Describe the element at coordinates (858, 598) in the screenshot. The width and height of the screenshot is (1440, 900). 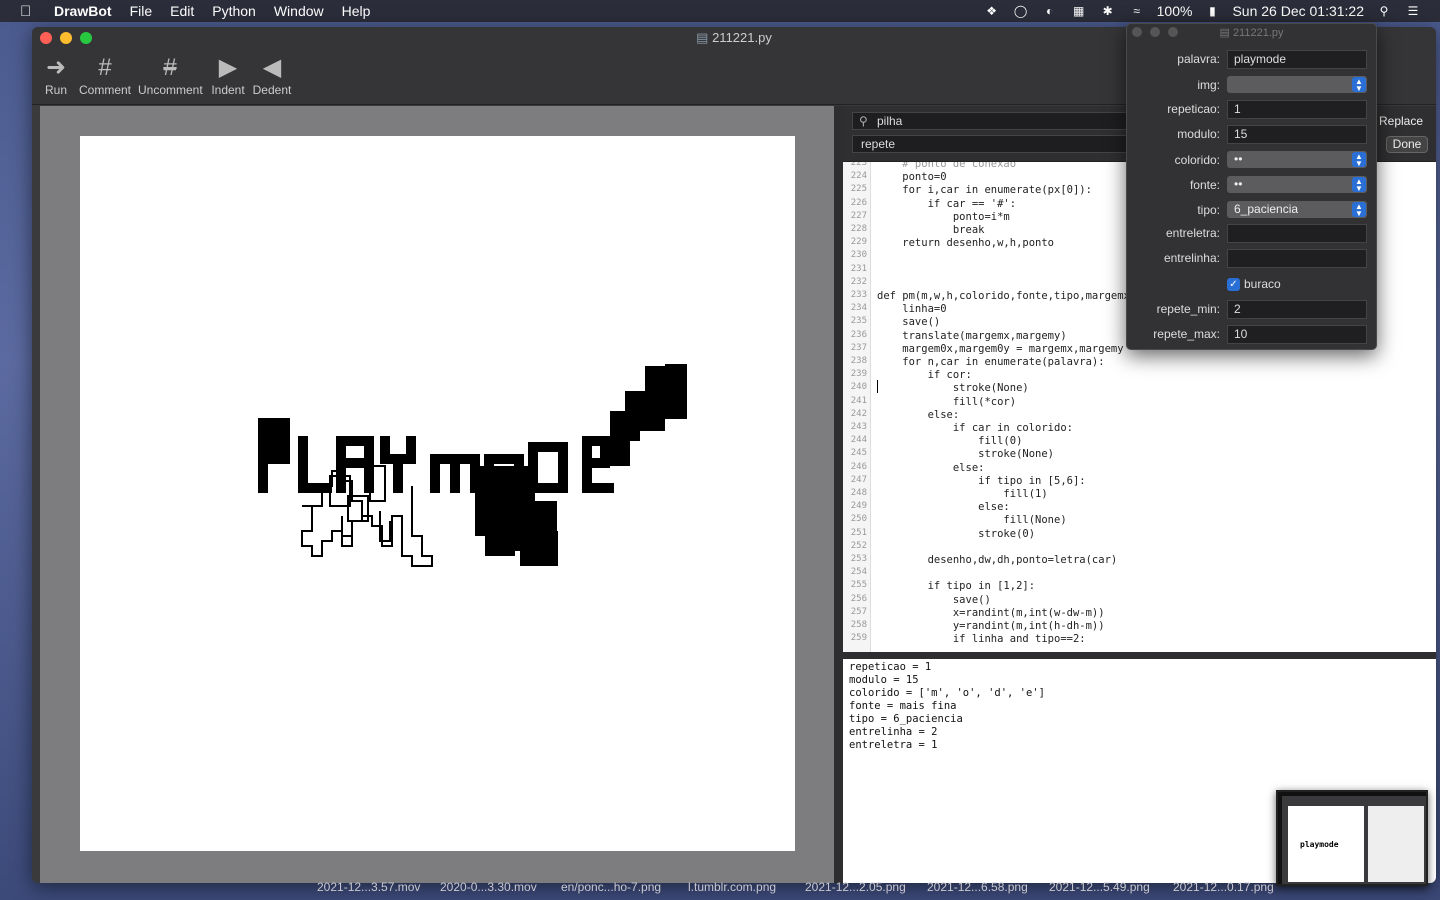
I see `line-number: 256` at that location.